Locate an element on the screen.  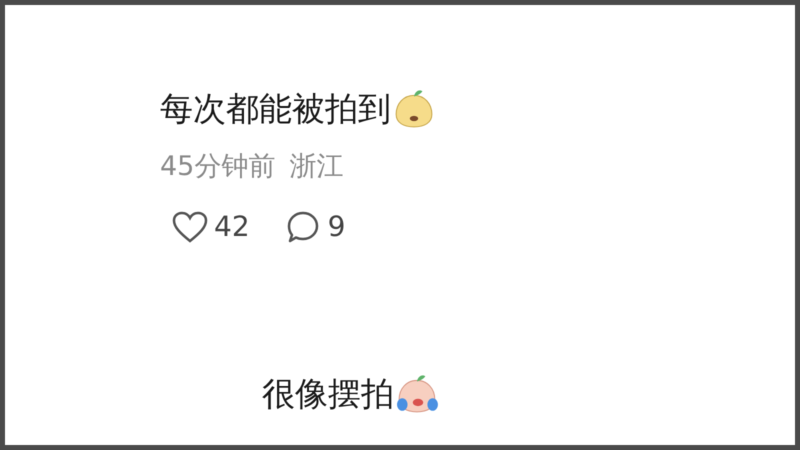
post-time: 45分钟前 is located at coordinates (218, 166).